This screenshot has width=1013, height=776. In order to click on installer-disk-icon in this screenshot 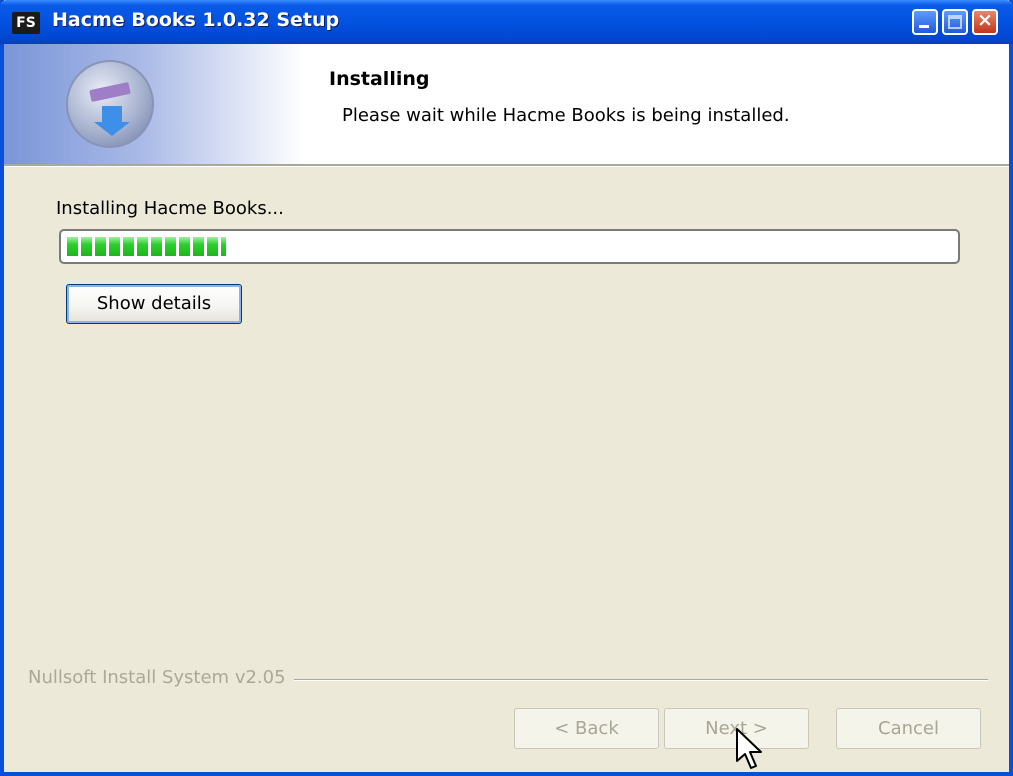, I will do `click(110, 104)`.